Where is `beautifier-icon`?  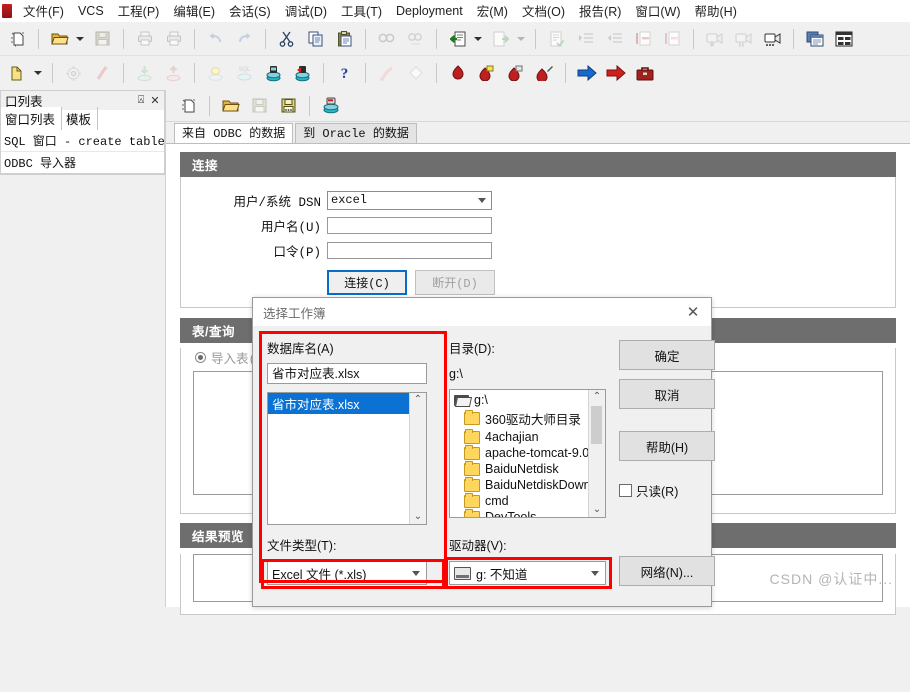
beautifier-icon is located at coordinates (457, 73).